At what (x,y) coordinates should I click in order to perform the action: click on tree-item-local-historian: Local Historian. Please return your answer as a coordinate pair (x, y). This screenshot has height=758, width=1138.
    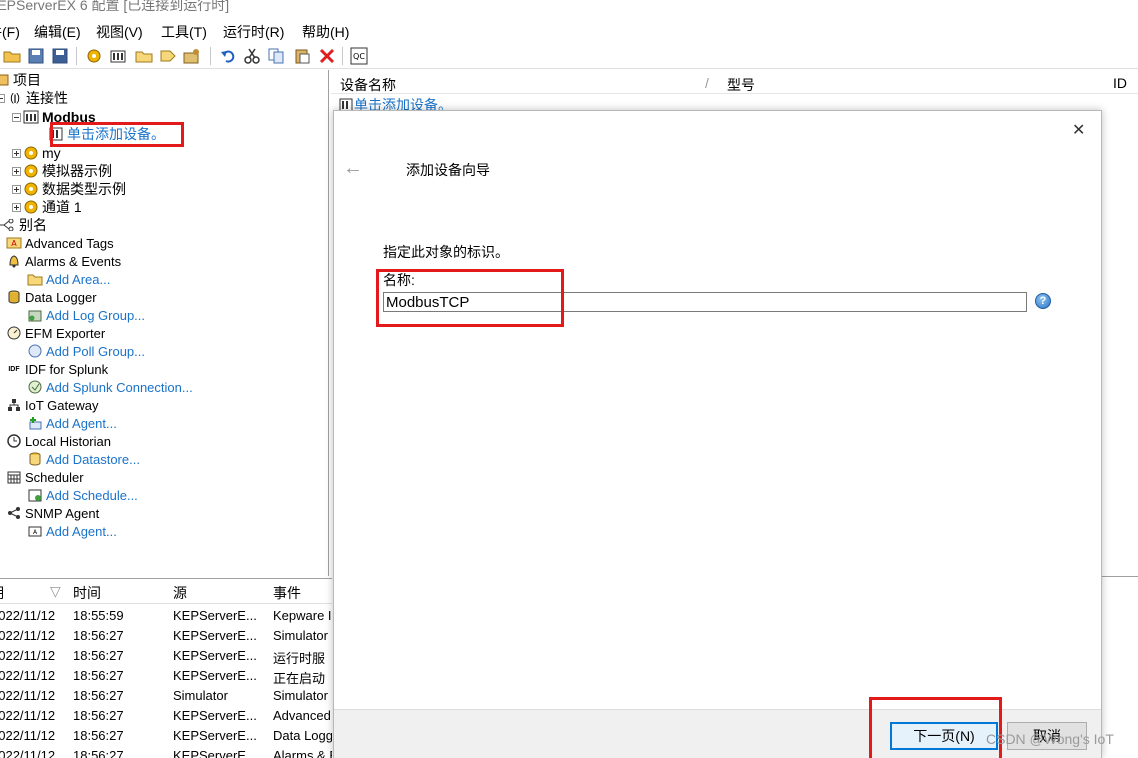
    Looking at the image, I should click on (58, 441).